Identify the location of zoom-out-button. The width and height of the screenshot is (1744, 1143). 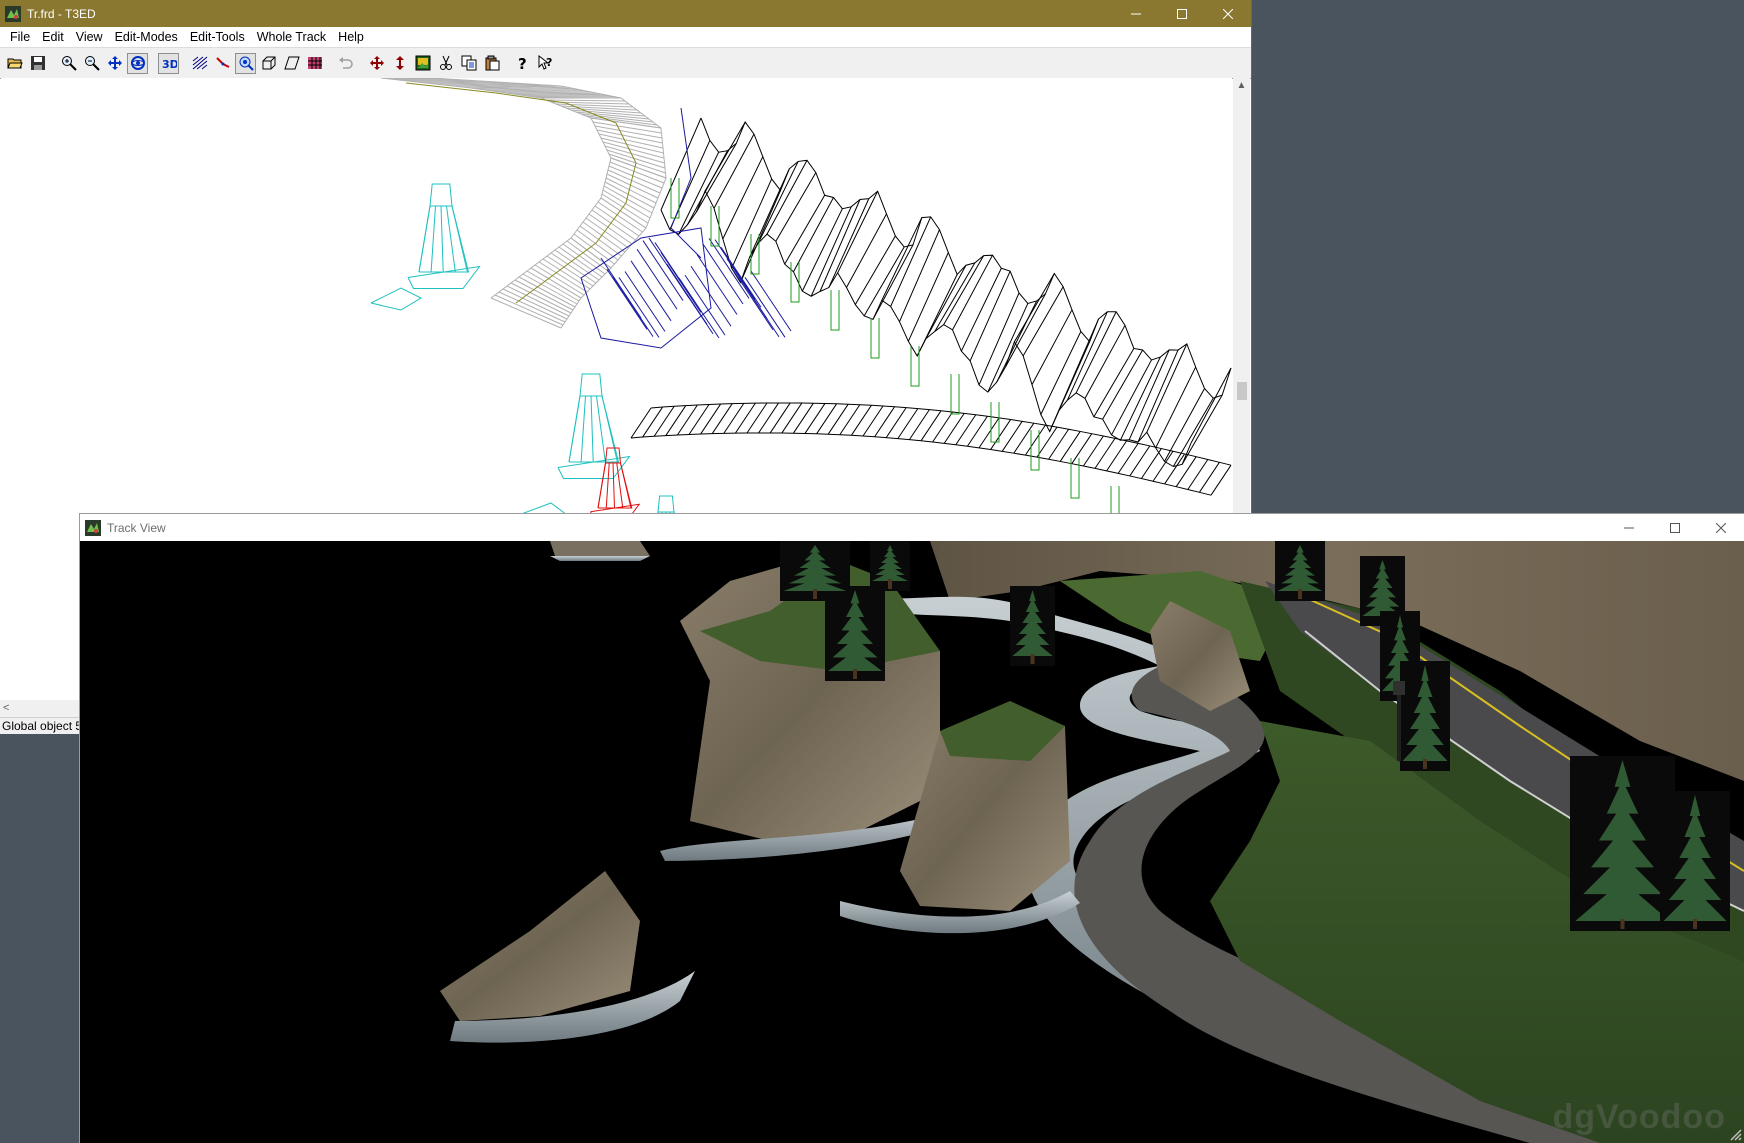
(91, 63).